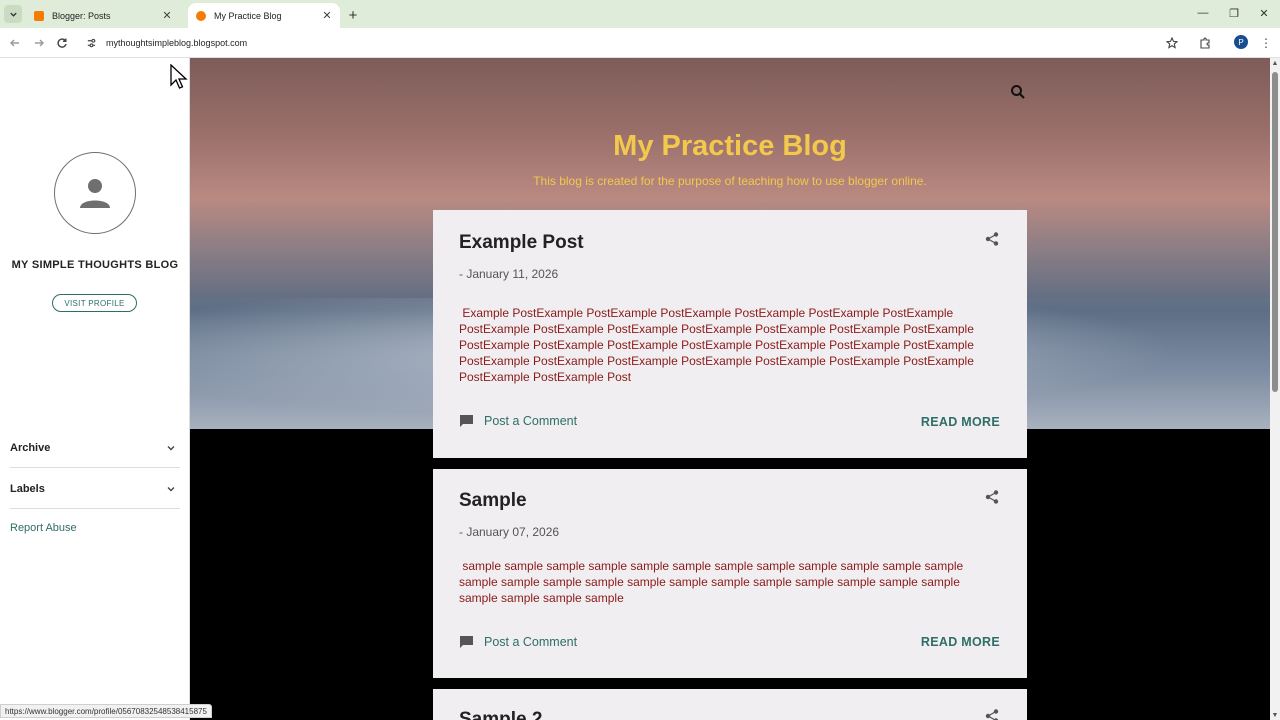  I want to click on reload-icon, so click(62, 43).